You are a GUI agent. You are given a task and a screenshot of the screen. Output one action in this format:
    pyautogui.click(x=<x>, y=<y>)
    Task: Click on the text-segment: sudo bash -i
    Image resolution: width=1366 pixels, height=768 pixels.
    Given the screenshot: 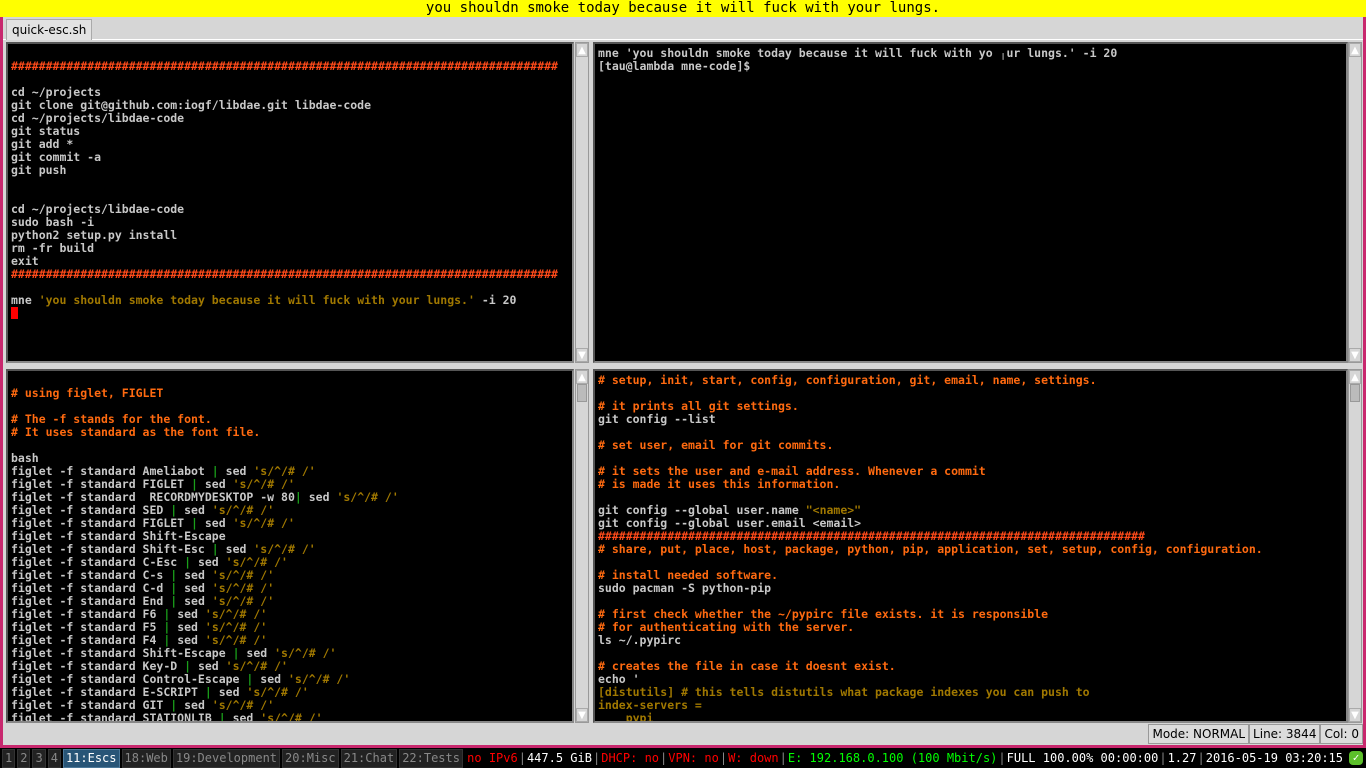 What is the action you would take?
    pyautogui.click(x=53, y=222)
    